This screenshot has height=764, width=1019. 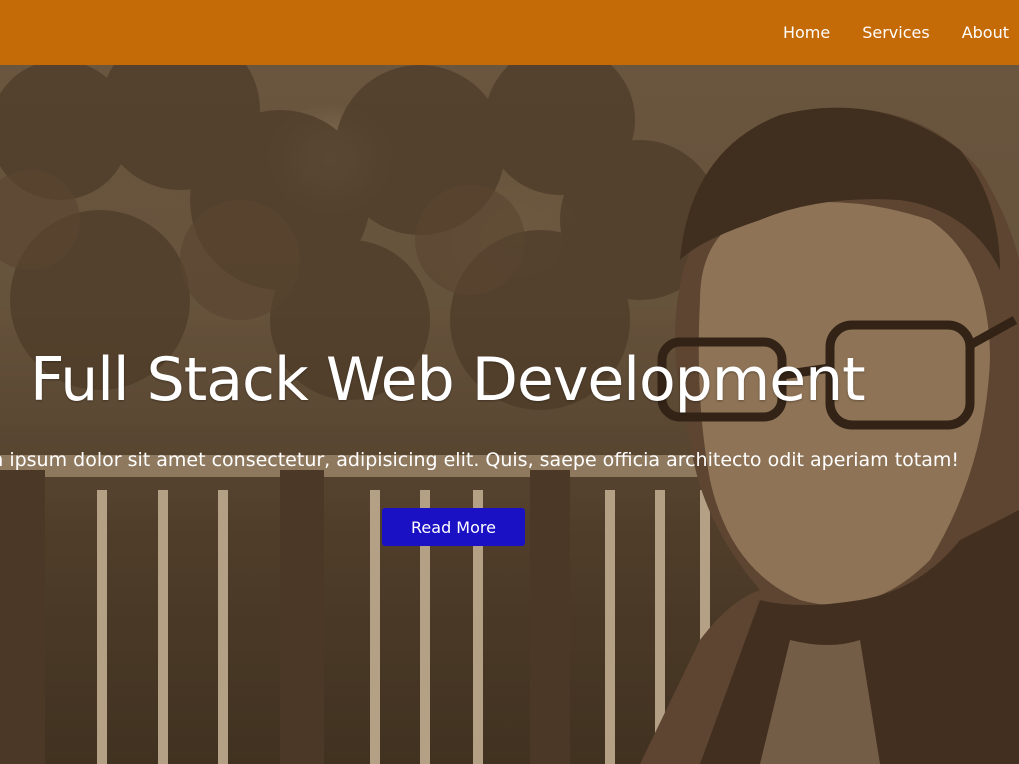 What do you see at coordinates (509, 32) in the screenshot?
I see `top-navbar: Home Services About` at bounding box center [509, 32].